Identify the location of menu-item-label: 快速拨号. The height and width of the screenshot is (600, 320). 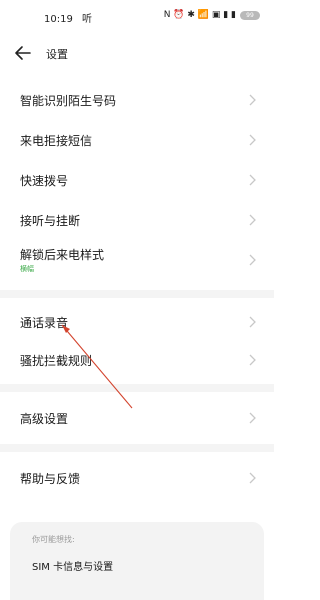
(44, 181).